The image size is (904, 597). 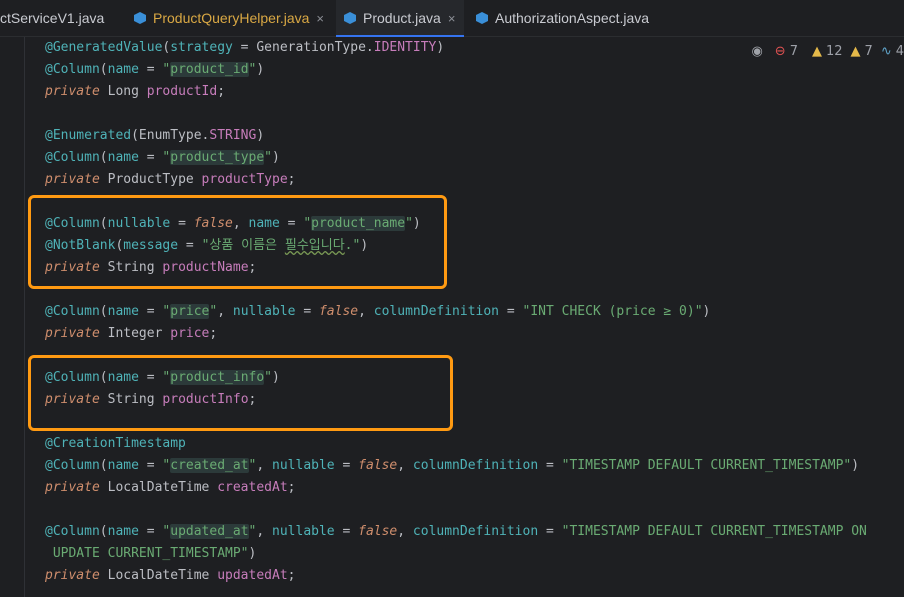 What do you see at coordinates (170, 179) in the screenshot?
I see `code-line: private ProductType productType;` at bounding box center [170, 179].